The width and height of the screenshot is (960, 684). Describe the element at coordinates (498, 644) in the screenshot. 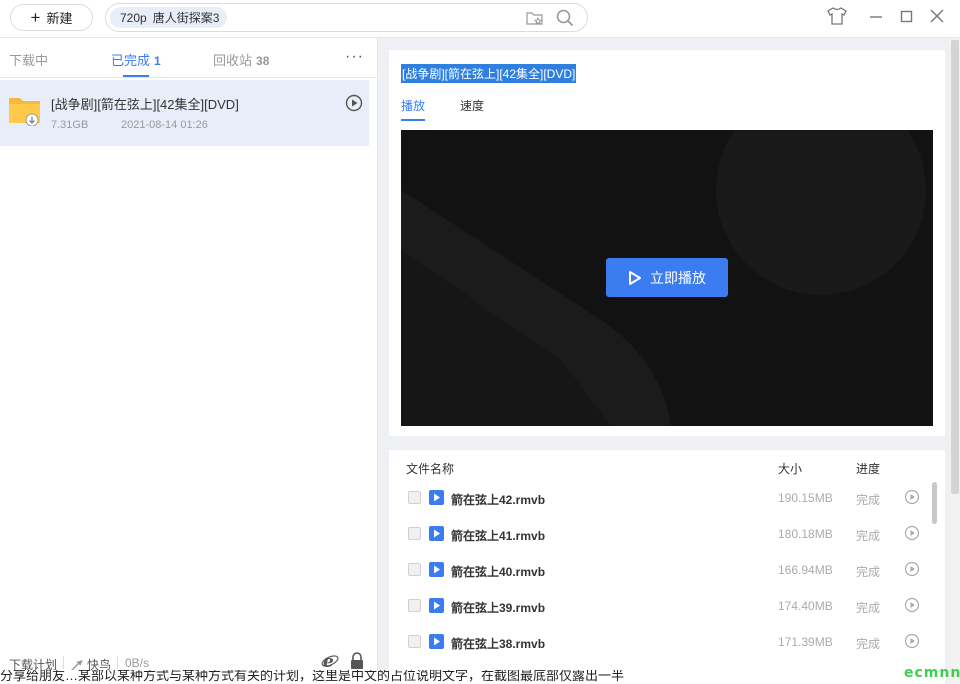

I see `file-name: 箭在弦上38.rmvb` at that location.